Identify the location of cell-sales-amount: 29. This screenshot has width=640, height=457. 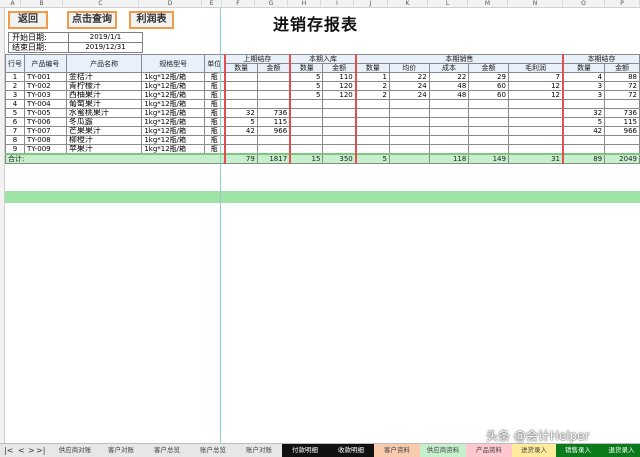
(488, 77).